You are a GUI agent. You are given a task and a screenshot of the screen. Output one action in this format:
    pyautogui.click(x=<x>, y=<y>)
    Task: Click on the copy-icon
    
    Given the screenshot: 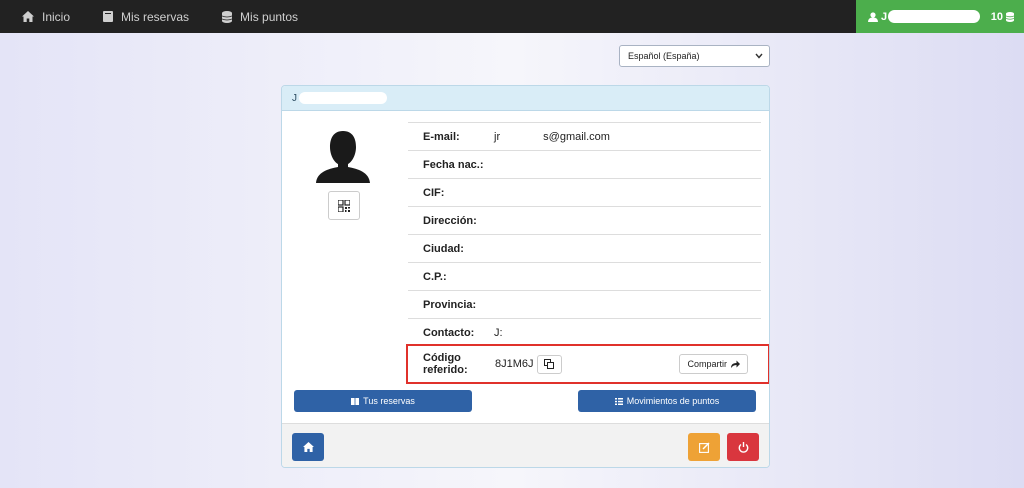 What is the action you would take?
    pyautogui.click(x=549, y=364)
    